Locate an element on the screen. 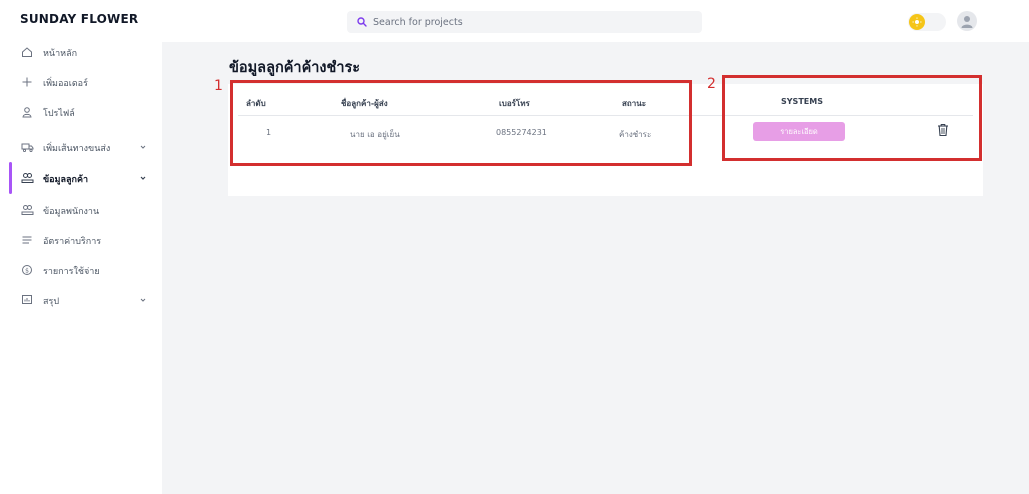 This screenshot has height=494, width=1029. team-icon is located at coordinates (27, 210).